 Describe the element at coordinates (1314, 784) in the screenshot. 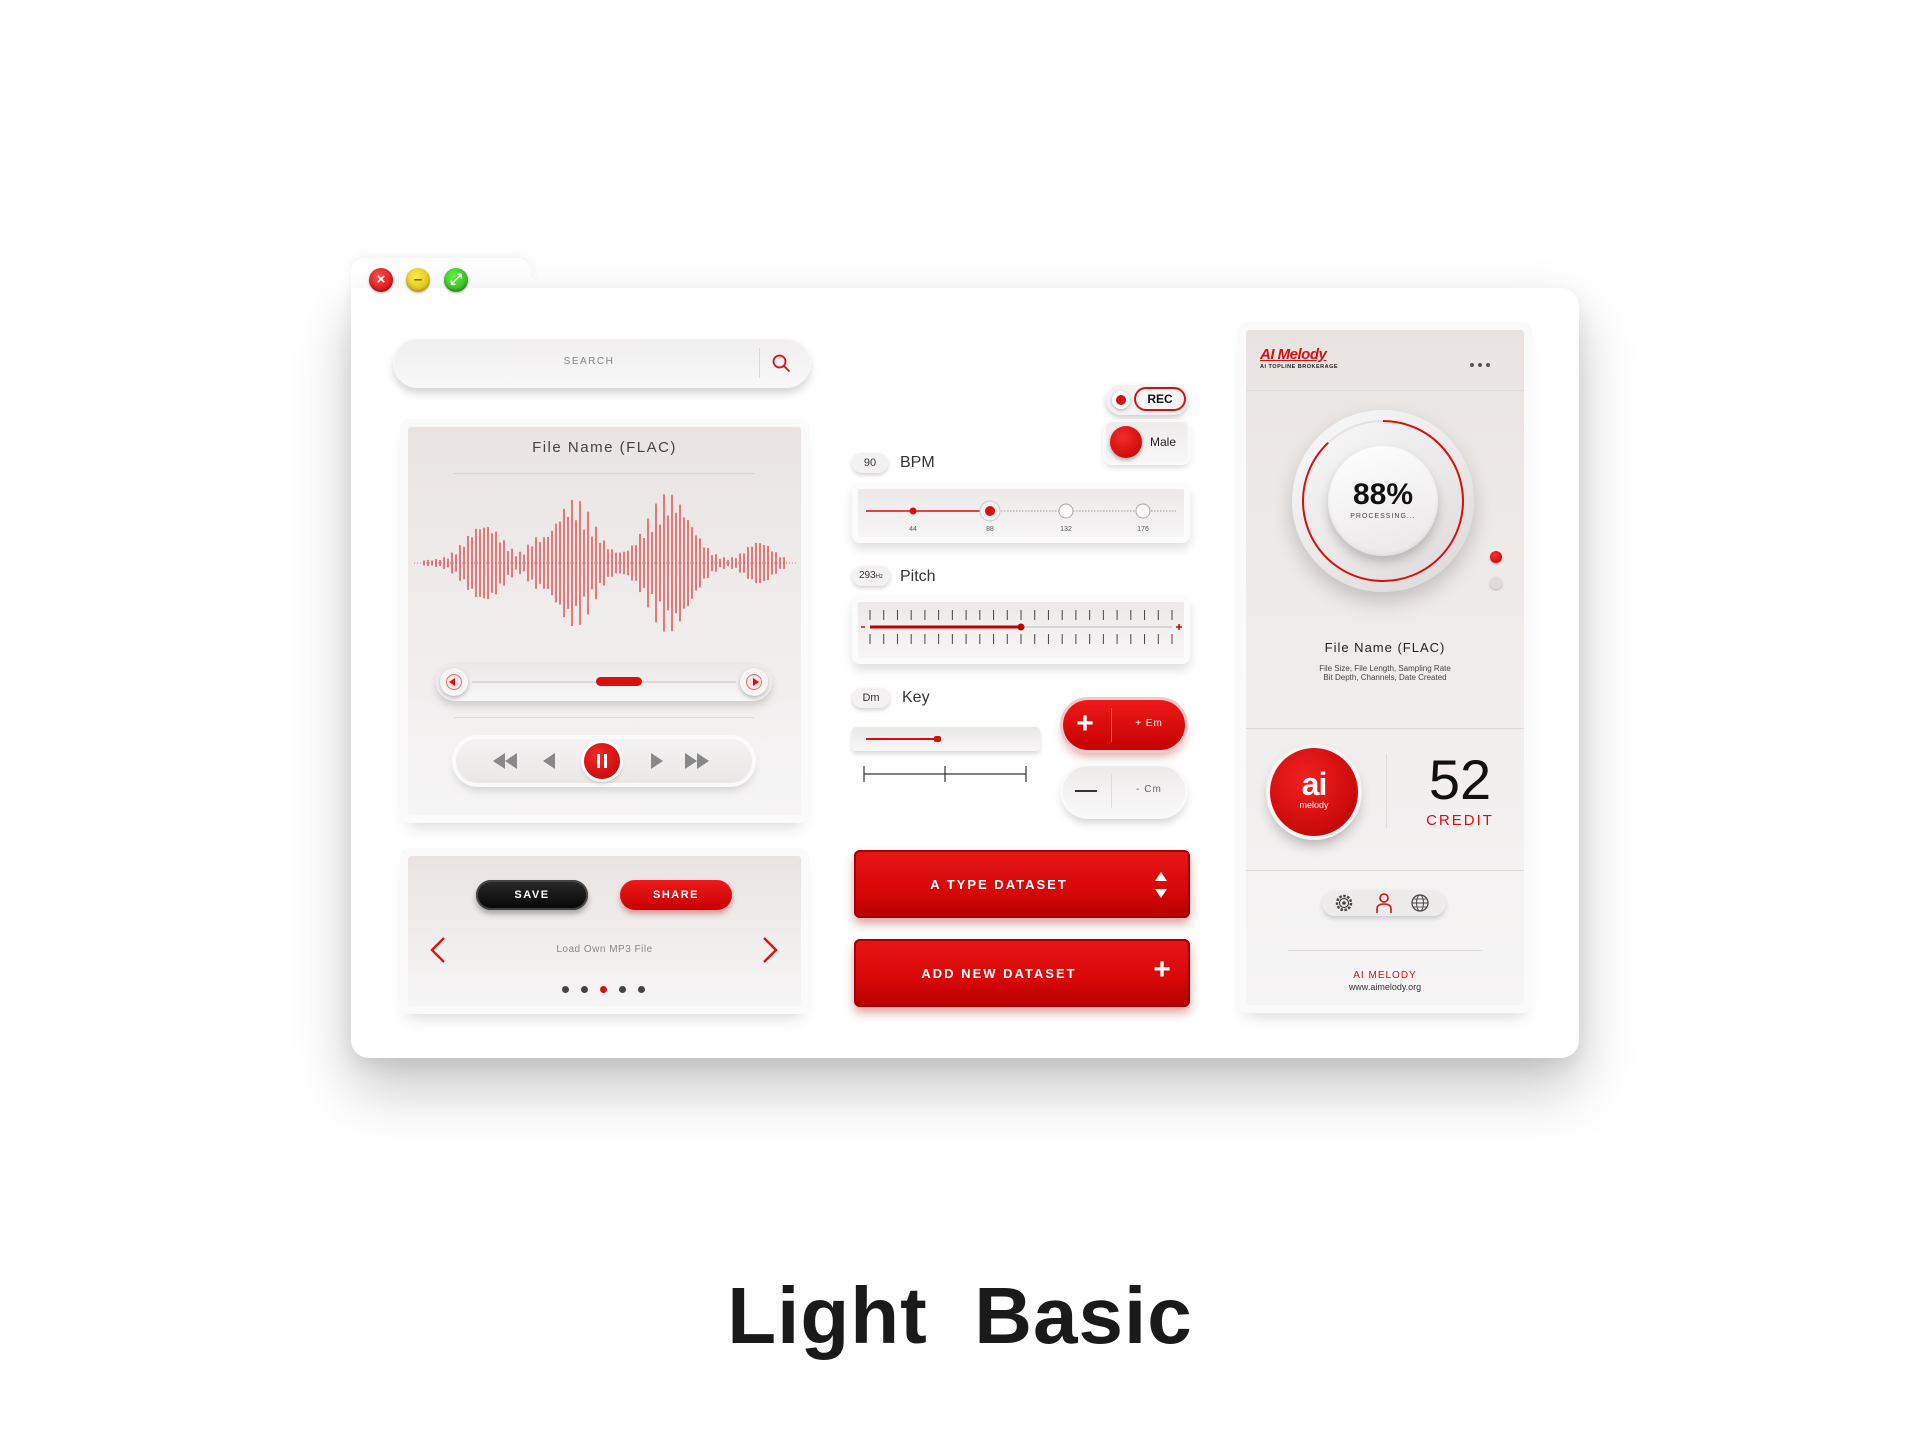

I see `logo-main-text: ai` at that location.